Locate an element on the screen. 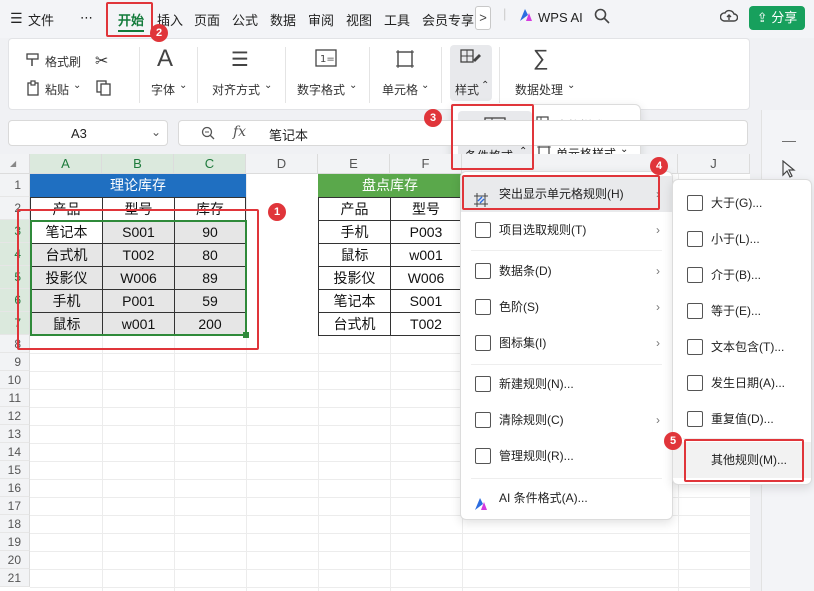 The height and width of the screenshot is (591, 814). table2-cell: 台式机 is located at coordinates (354, 324).